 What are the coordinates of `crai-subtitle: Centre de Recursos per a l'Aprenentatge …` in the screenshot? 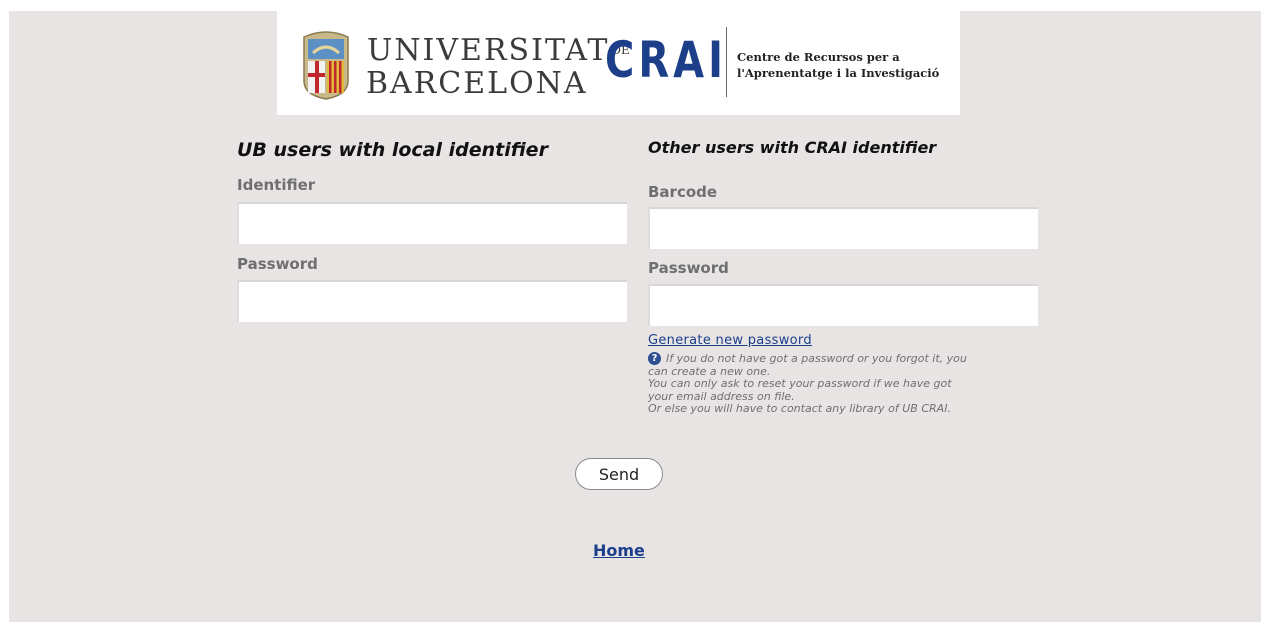 It's located at (838, 65).